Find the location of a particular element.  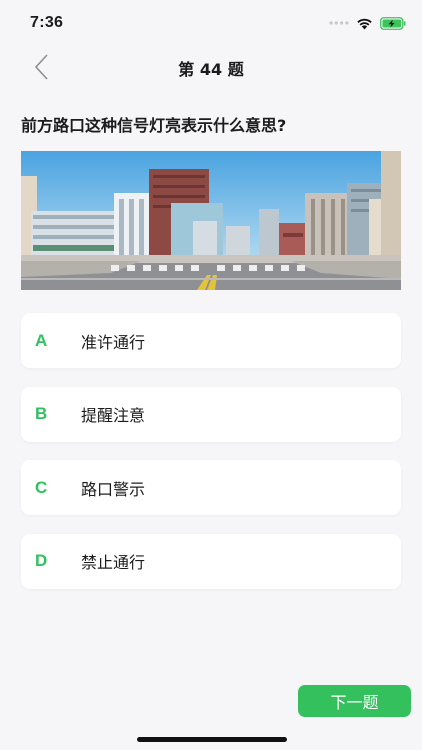

question-text: 前方路口这种信号灯亮表示什么意思? is located at coordinates (154, 125).